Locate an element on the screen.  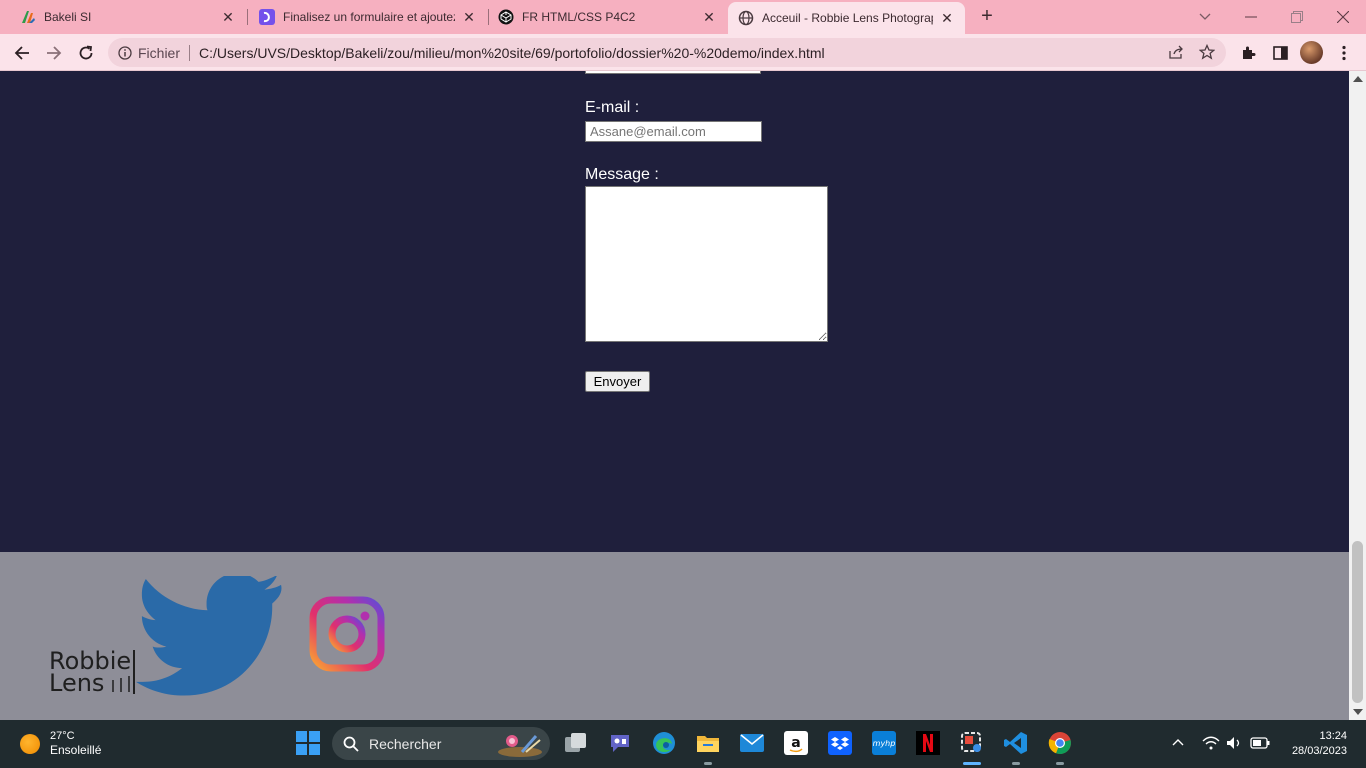
forward-button is located at coordinates (54, 53).